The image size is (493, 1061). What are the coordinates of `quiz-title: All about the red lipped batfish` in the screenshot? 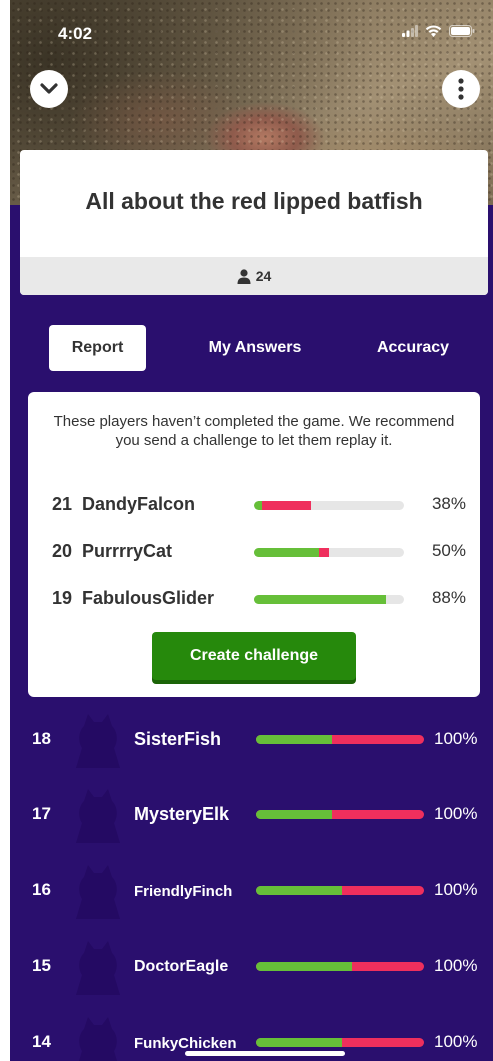 It's located at (254, 201).